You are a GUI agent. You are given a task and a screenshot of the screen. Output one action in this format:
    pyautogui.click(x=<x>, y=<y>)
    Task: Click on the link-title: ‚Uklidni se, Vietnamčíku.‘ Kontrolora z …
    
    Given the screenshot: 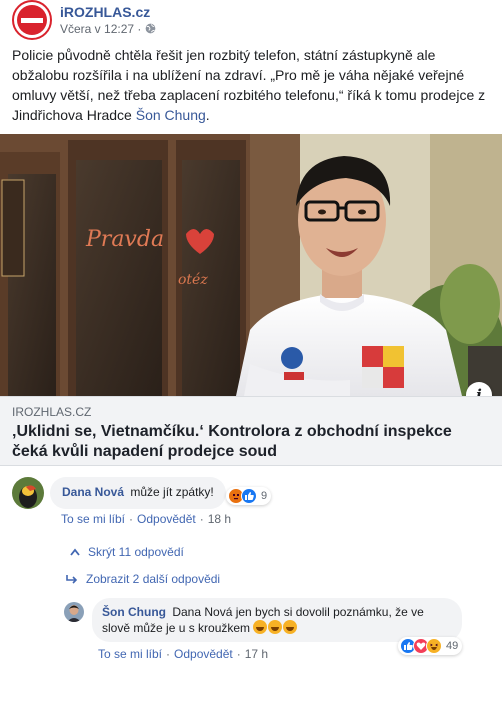 What is the action you would take?
    pyautogui.click(x=251, y=442)
    